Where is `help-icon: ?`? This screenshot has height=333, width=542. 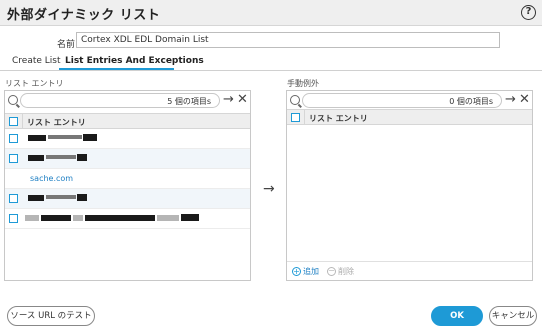
help-icon: ? is located at coordinates (528, 12).